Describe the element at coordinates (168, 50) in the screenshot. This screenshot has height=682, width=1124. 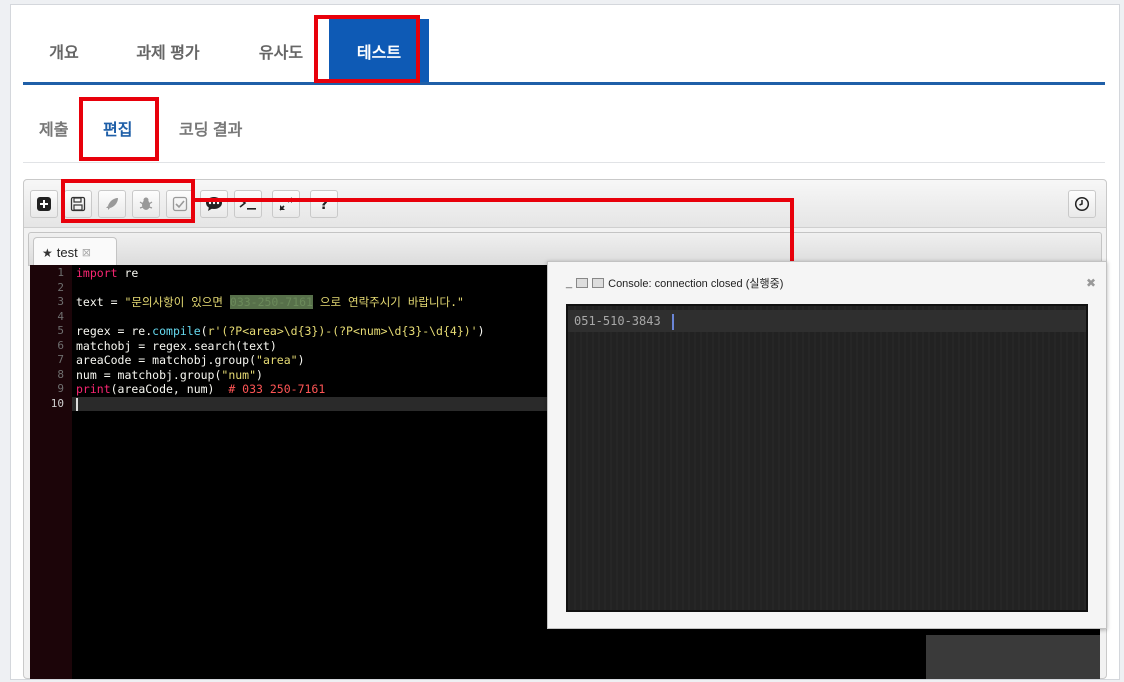
I see `tab-assignment-eval: 과제 평가` at that location.